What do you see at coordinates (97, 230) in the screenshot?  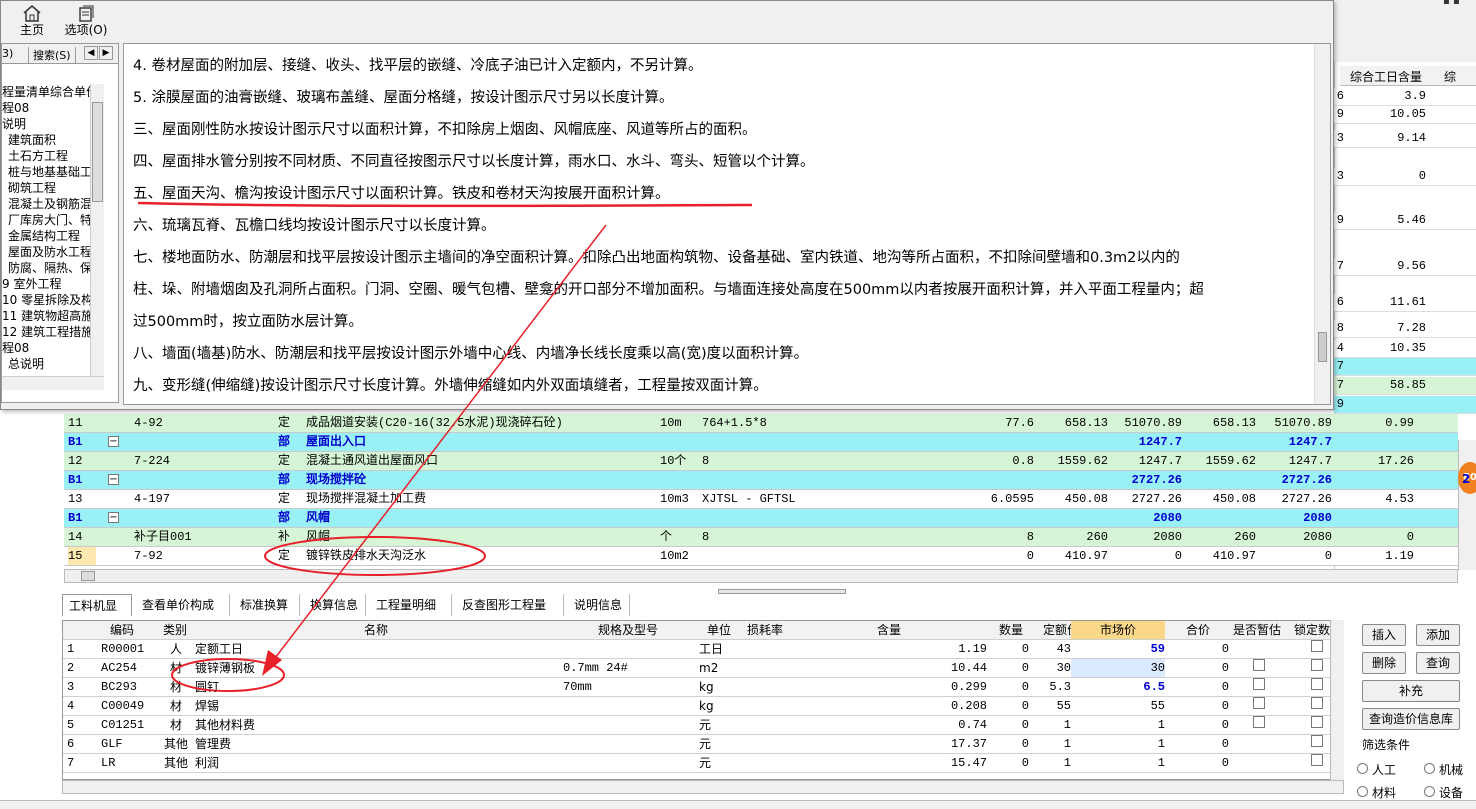 I see `tree-vscrollbar` at bounding box center [97, 230].